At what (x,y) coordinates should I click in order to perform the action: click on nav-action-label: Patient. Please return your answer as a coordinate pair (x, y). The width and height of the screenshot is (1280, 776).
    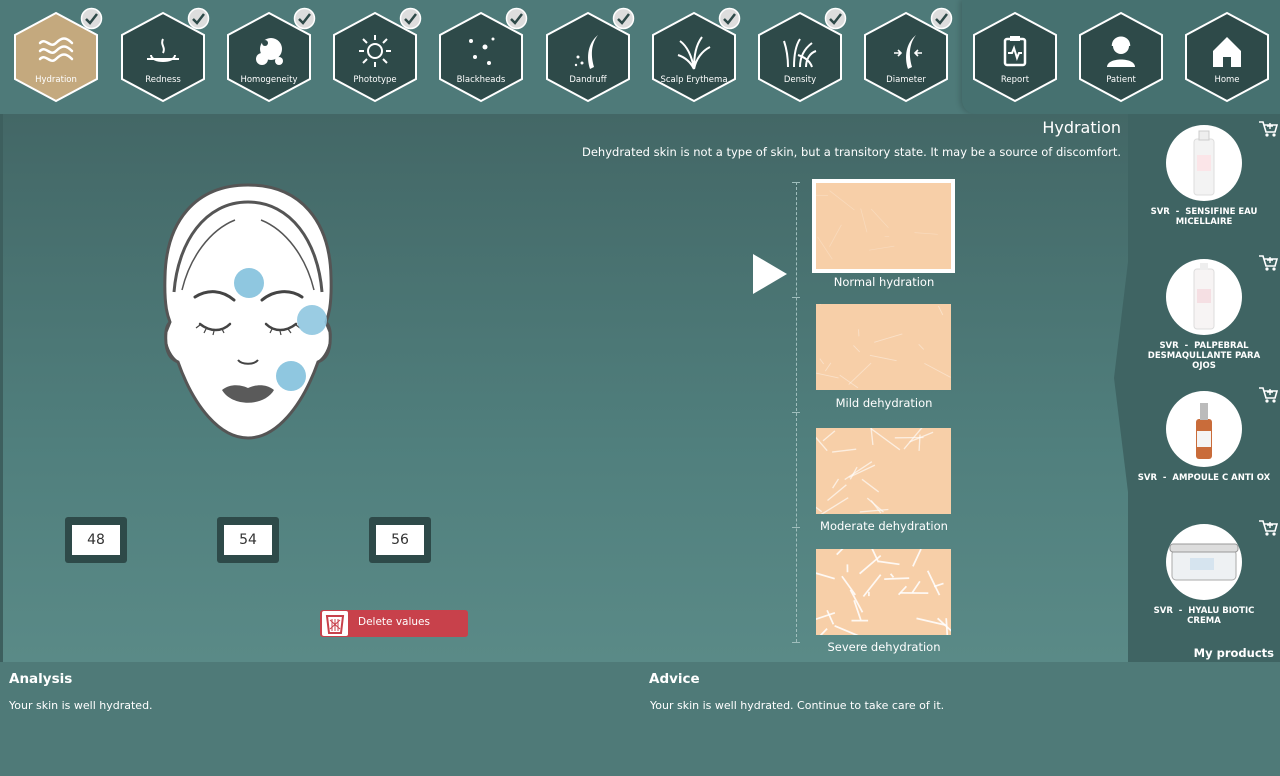
    Looking at the image, I should click on (1121, 80).